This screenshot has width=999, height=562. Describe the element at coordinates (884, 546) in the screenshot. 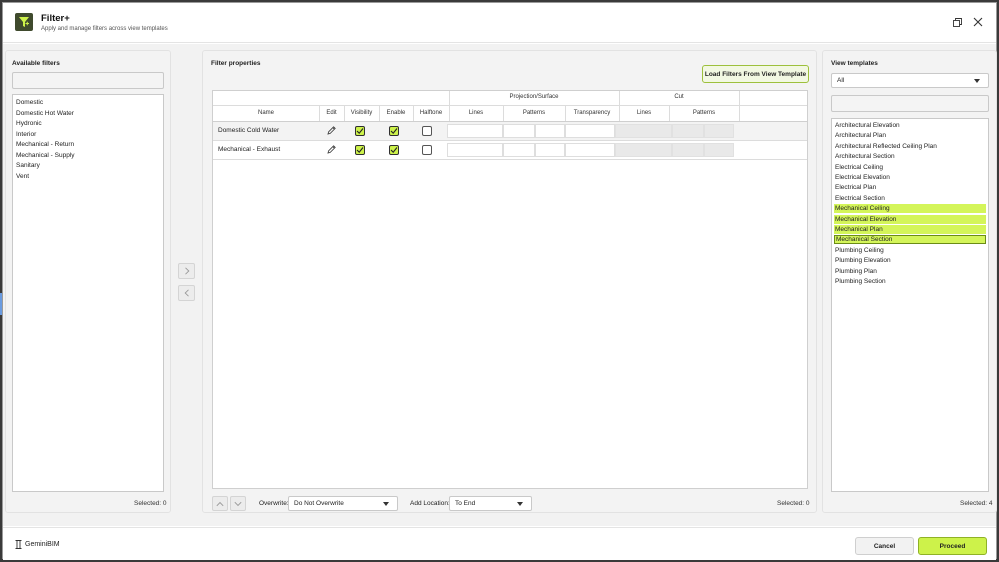

I see `cancel-button: Cancel` at that location.